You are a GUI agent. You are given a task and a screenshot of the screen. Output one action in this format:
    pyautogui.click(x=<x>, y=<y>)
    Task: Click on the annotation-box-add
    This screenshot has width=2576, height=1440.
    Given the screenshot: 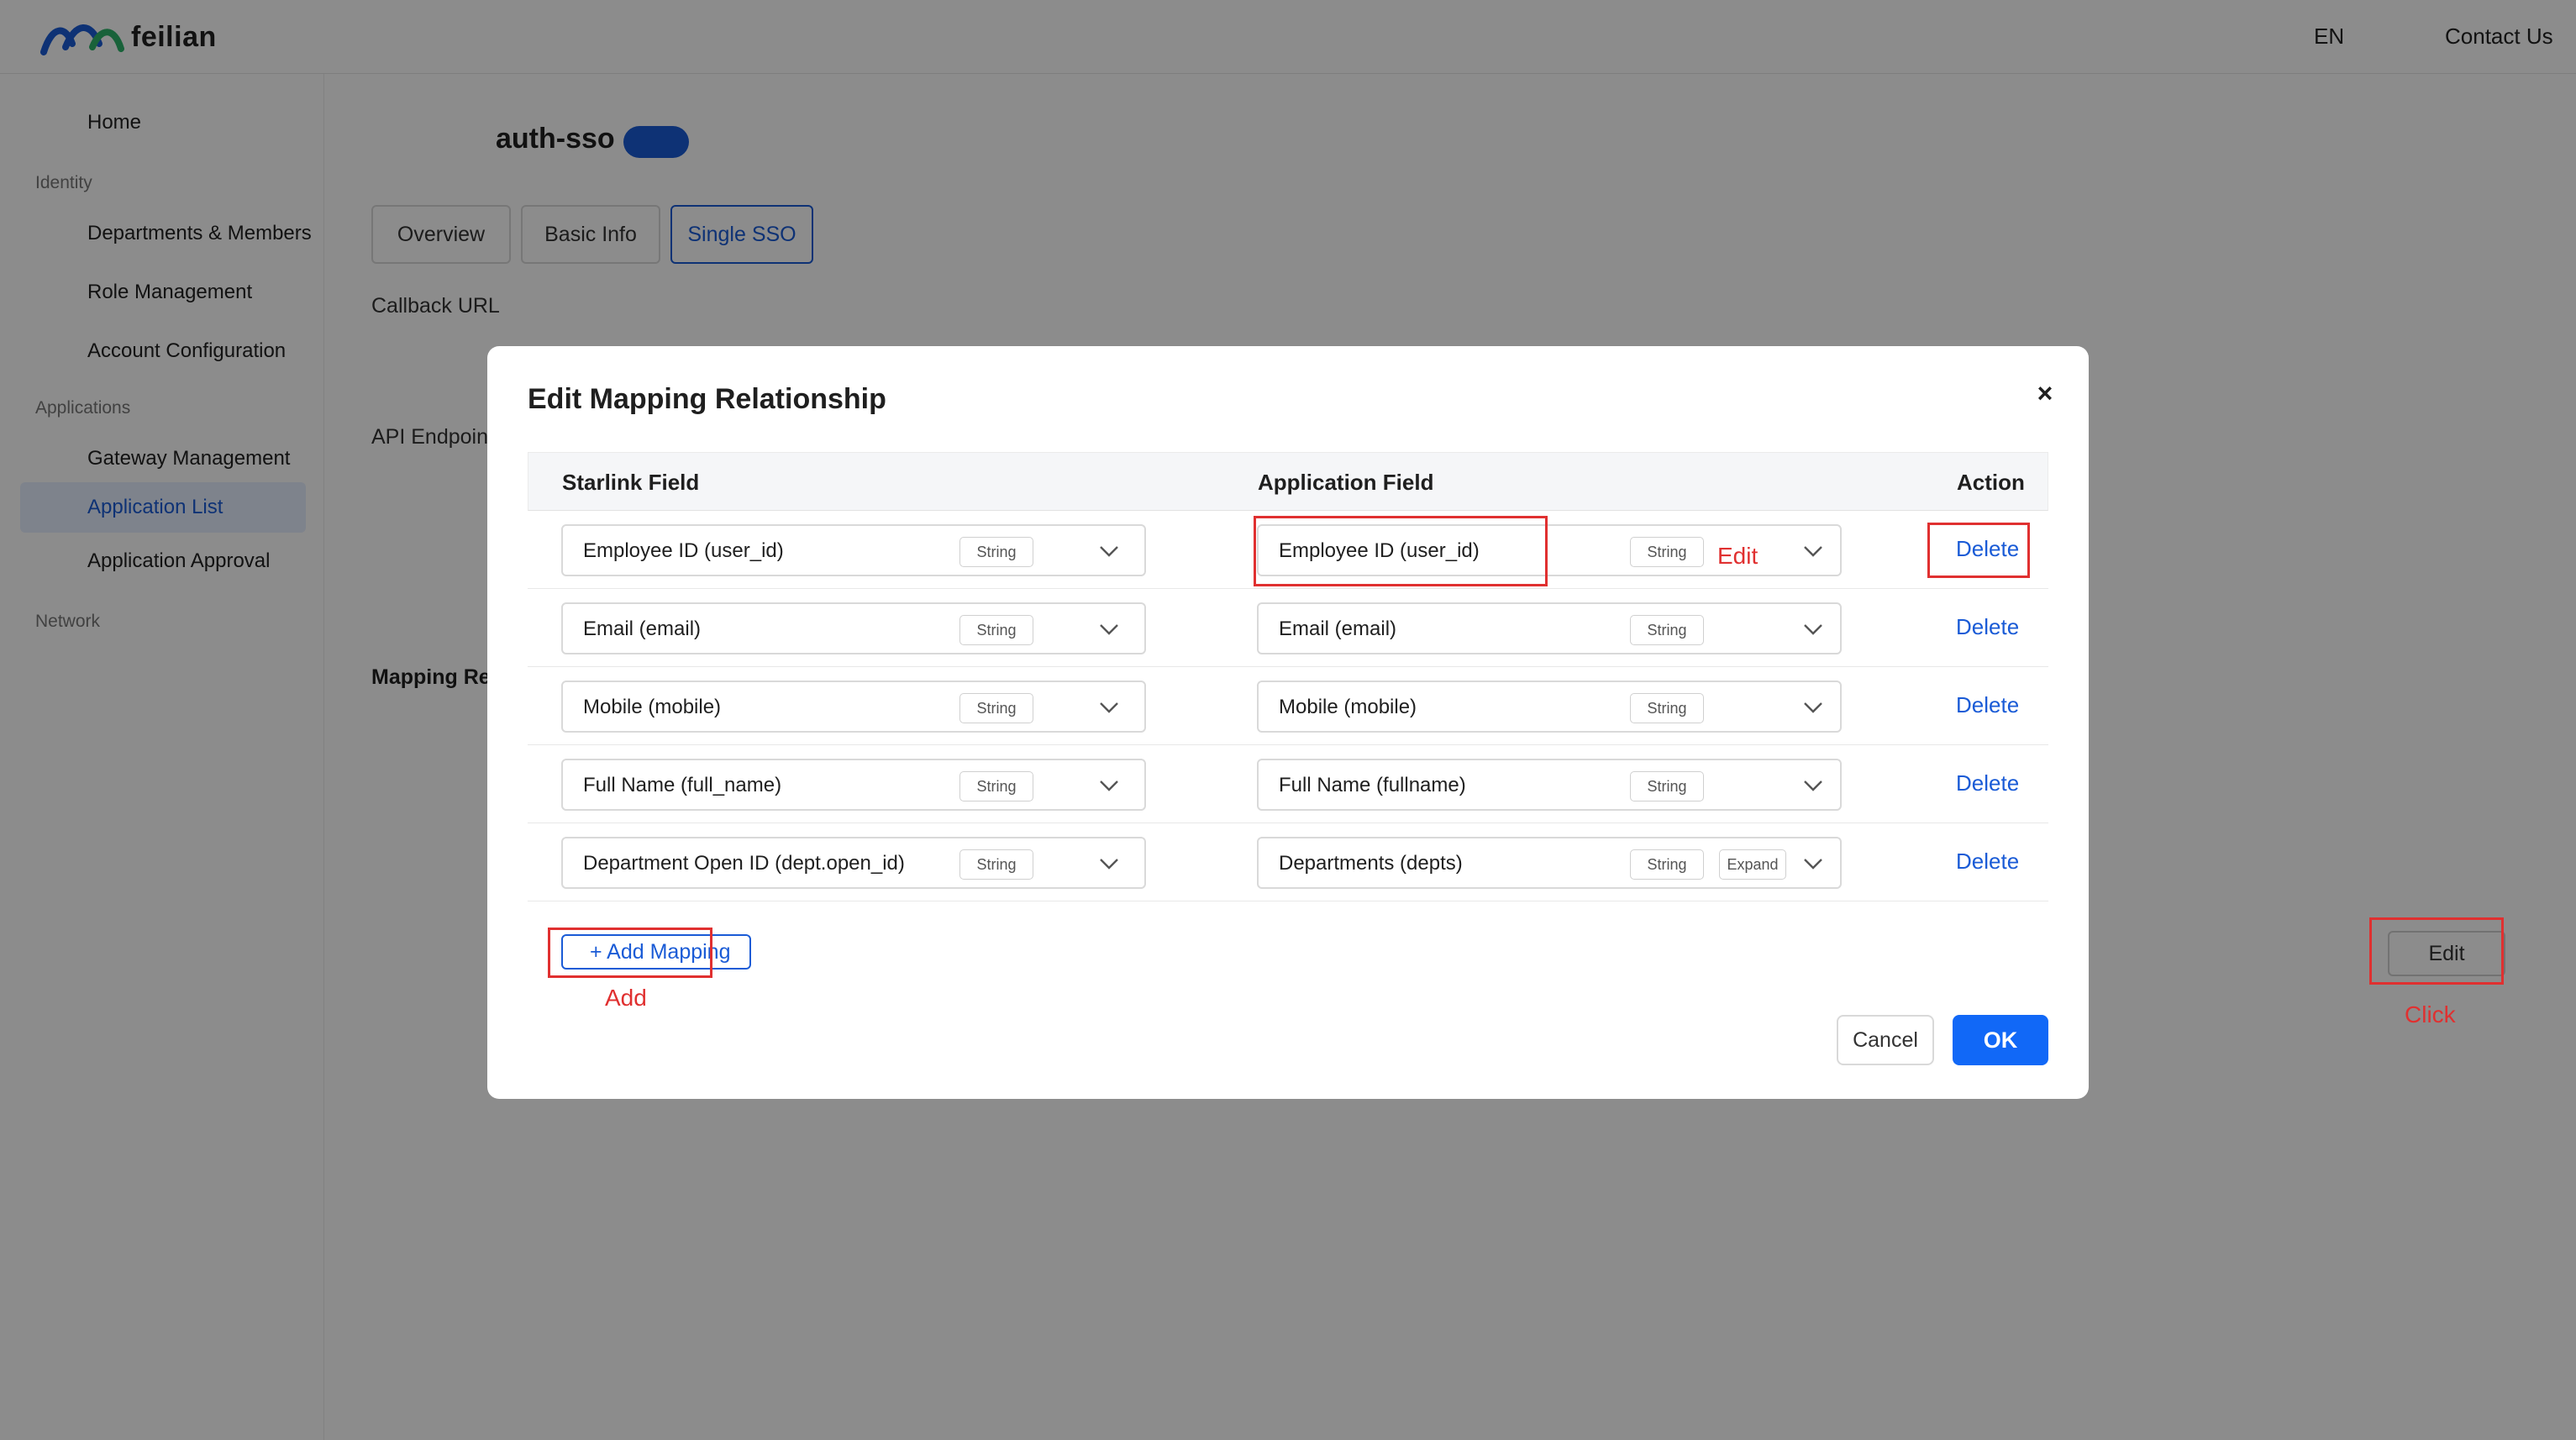 What is the action you would take?
    pyautogui.click(x=630, y=953)
    